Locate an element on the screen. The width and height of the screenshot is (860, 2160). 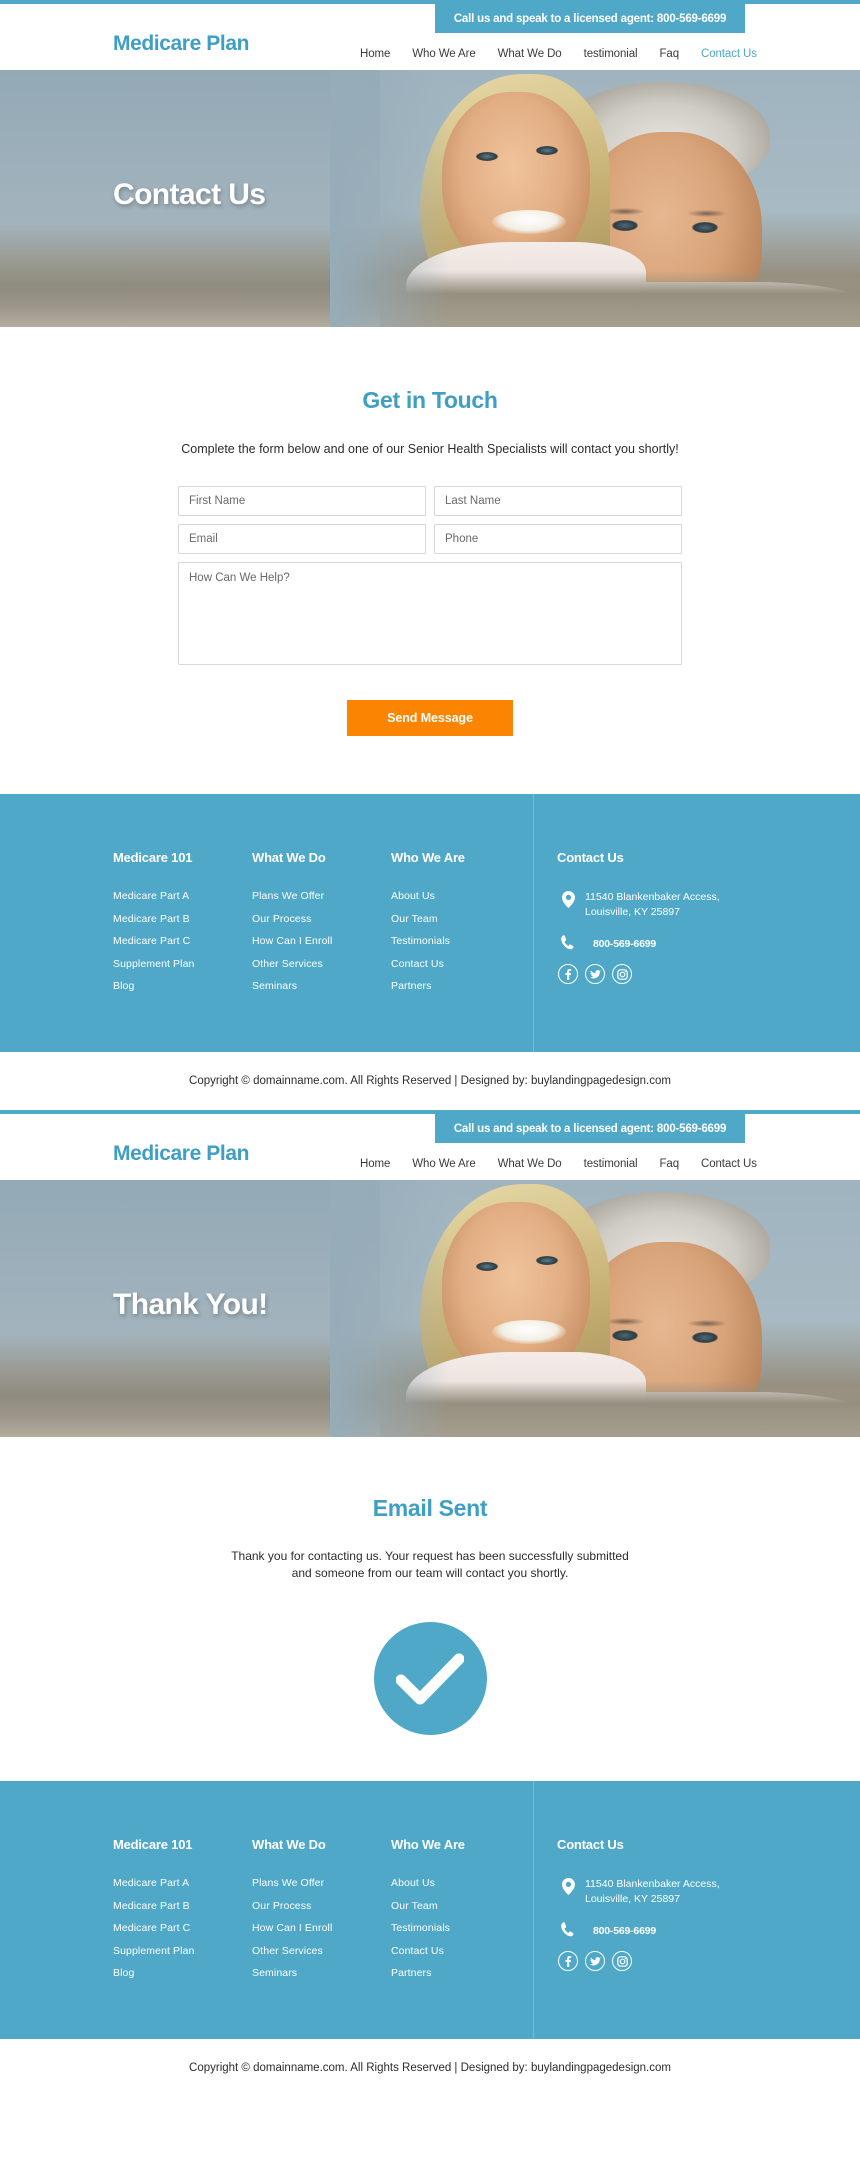
footer-divider is located at coordinates (533, 923).